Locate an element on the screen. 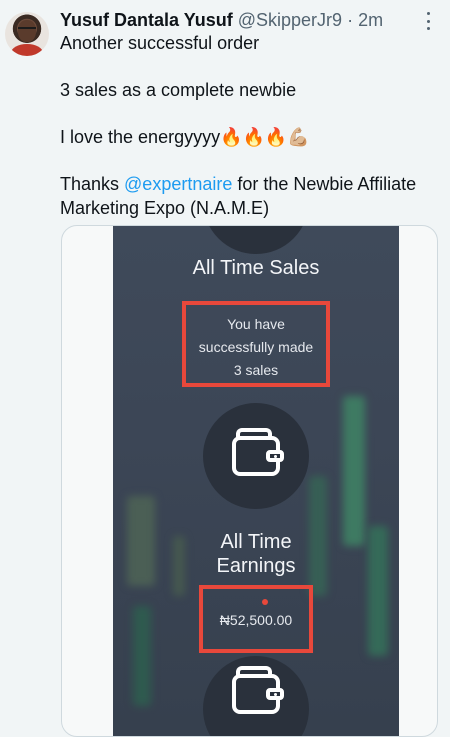  tweet-text-segment: Thanks is located at coordinates (92, 184).